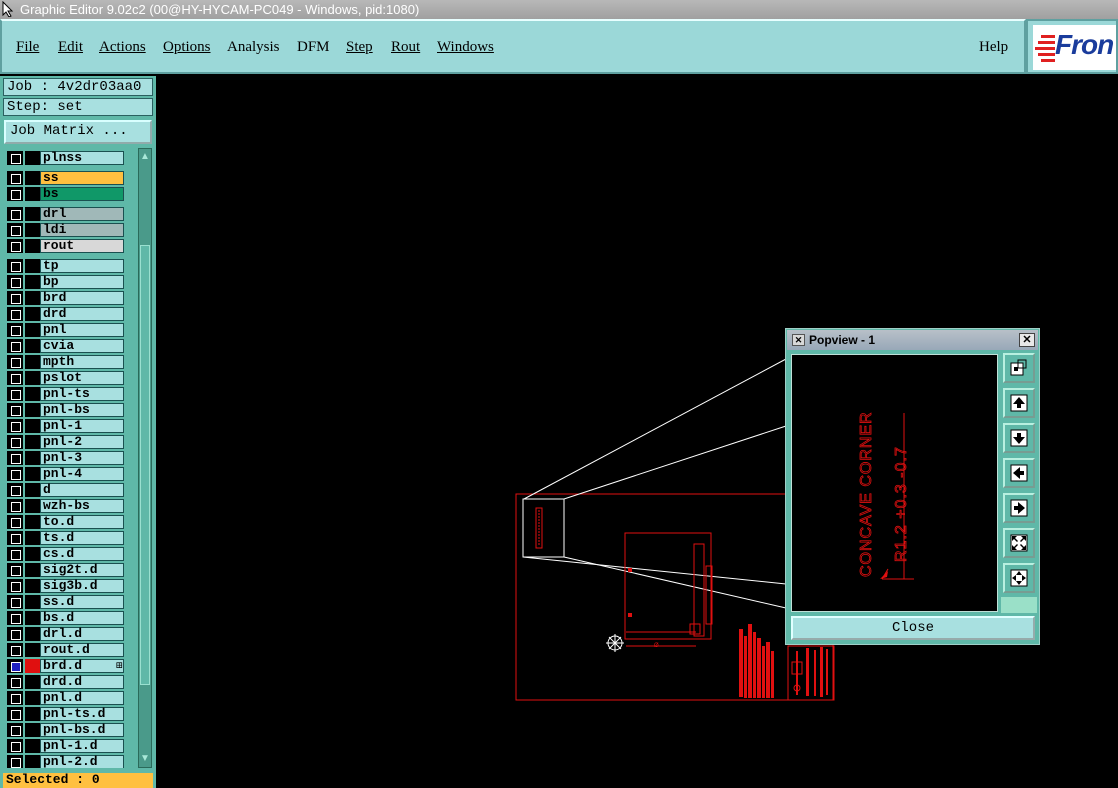 The height and width of the screenshot is (788, 1118). What do you see at coordinates (82, 394) in the screenshot?
I see `layer-name: pnl-ts` at bounding box center [82, 394].